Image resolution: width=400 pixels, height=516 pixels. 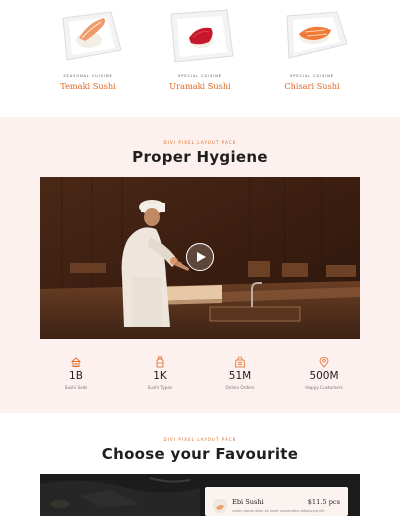 I want to click on temaki-sushi-image, so click(x=88, y=37).